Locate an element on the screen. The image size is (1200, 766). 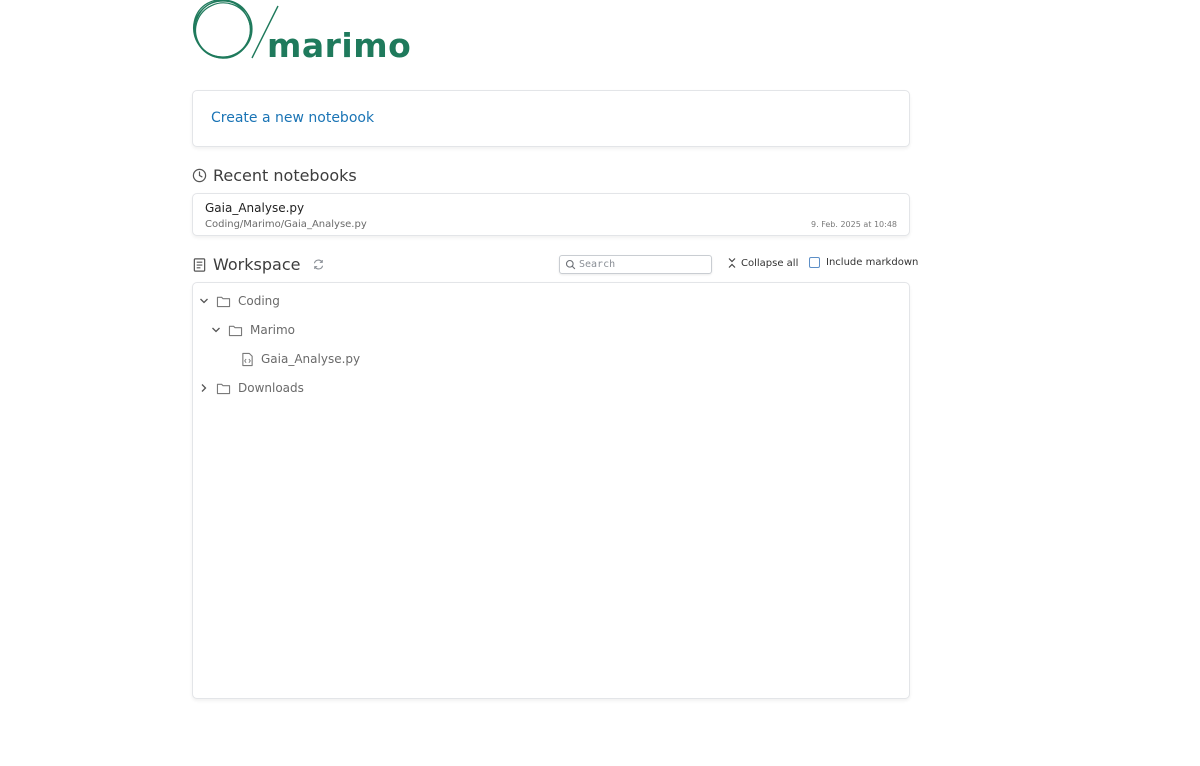
collapse-icon is located at coordinates (732, 263).